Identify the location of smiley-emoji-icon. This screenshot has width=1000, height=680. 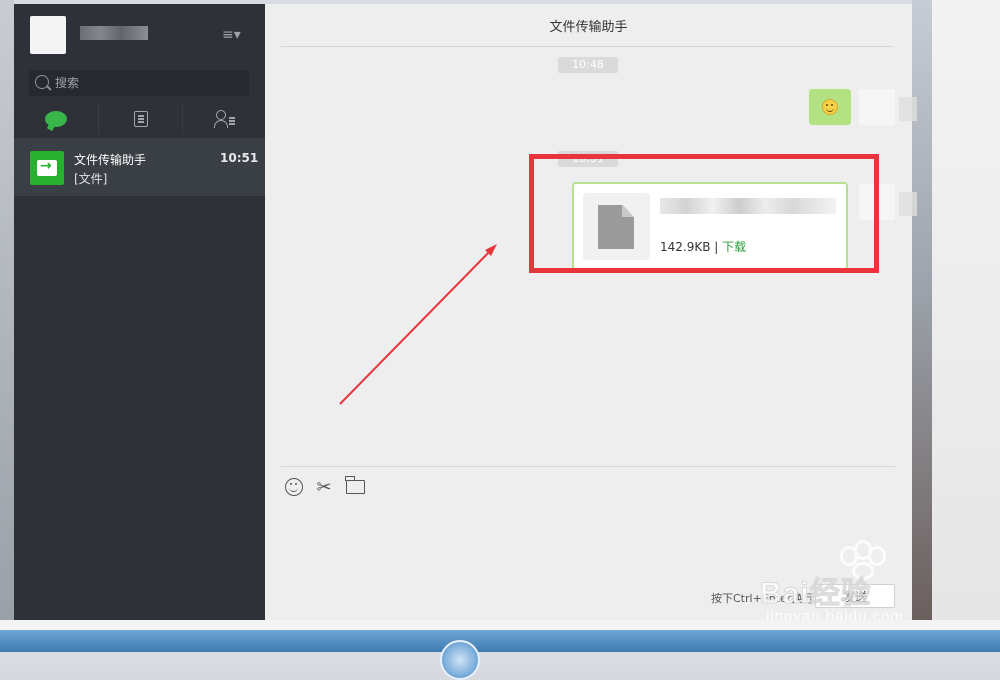
(830, 107).